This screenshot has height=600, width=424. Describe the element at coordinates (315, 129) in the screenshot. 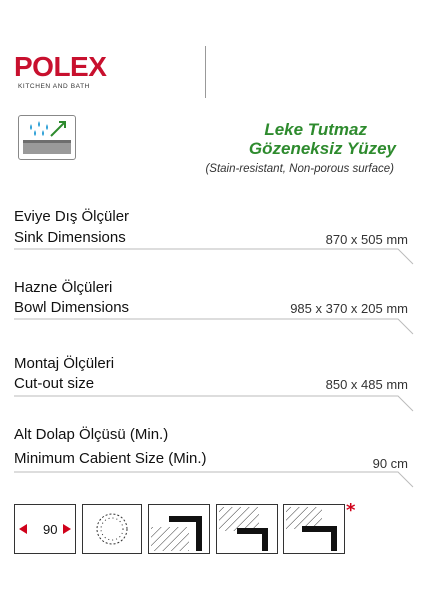

I see `feature-title-line1: Leke Tutmaz` at that location.